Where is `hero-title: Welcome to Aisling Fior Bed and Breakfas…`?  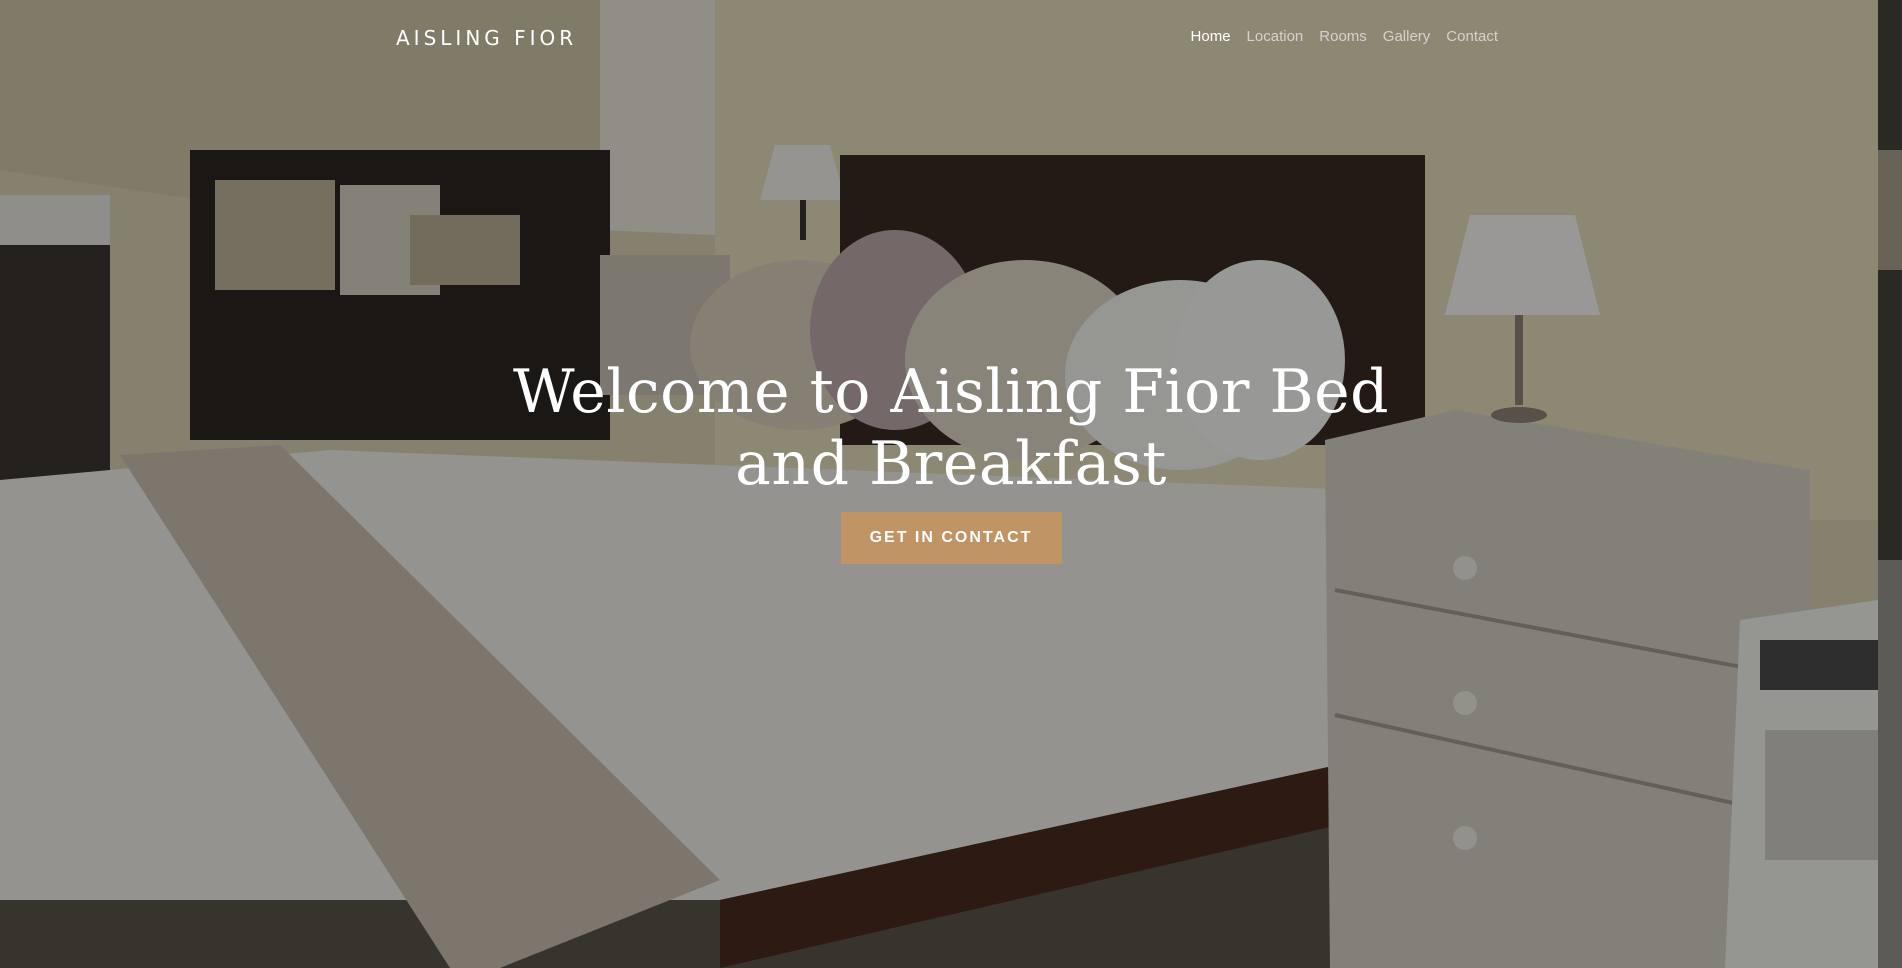
hero-title: Welcome to Aisling Fior Bed and Breakfas… is located at coordinates (951, 428).